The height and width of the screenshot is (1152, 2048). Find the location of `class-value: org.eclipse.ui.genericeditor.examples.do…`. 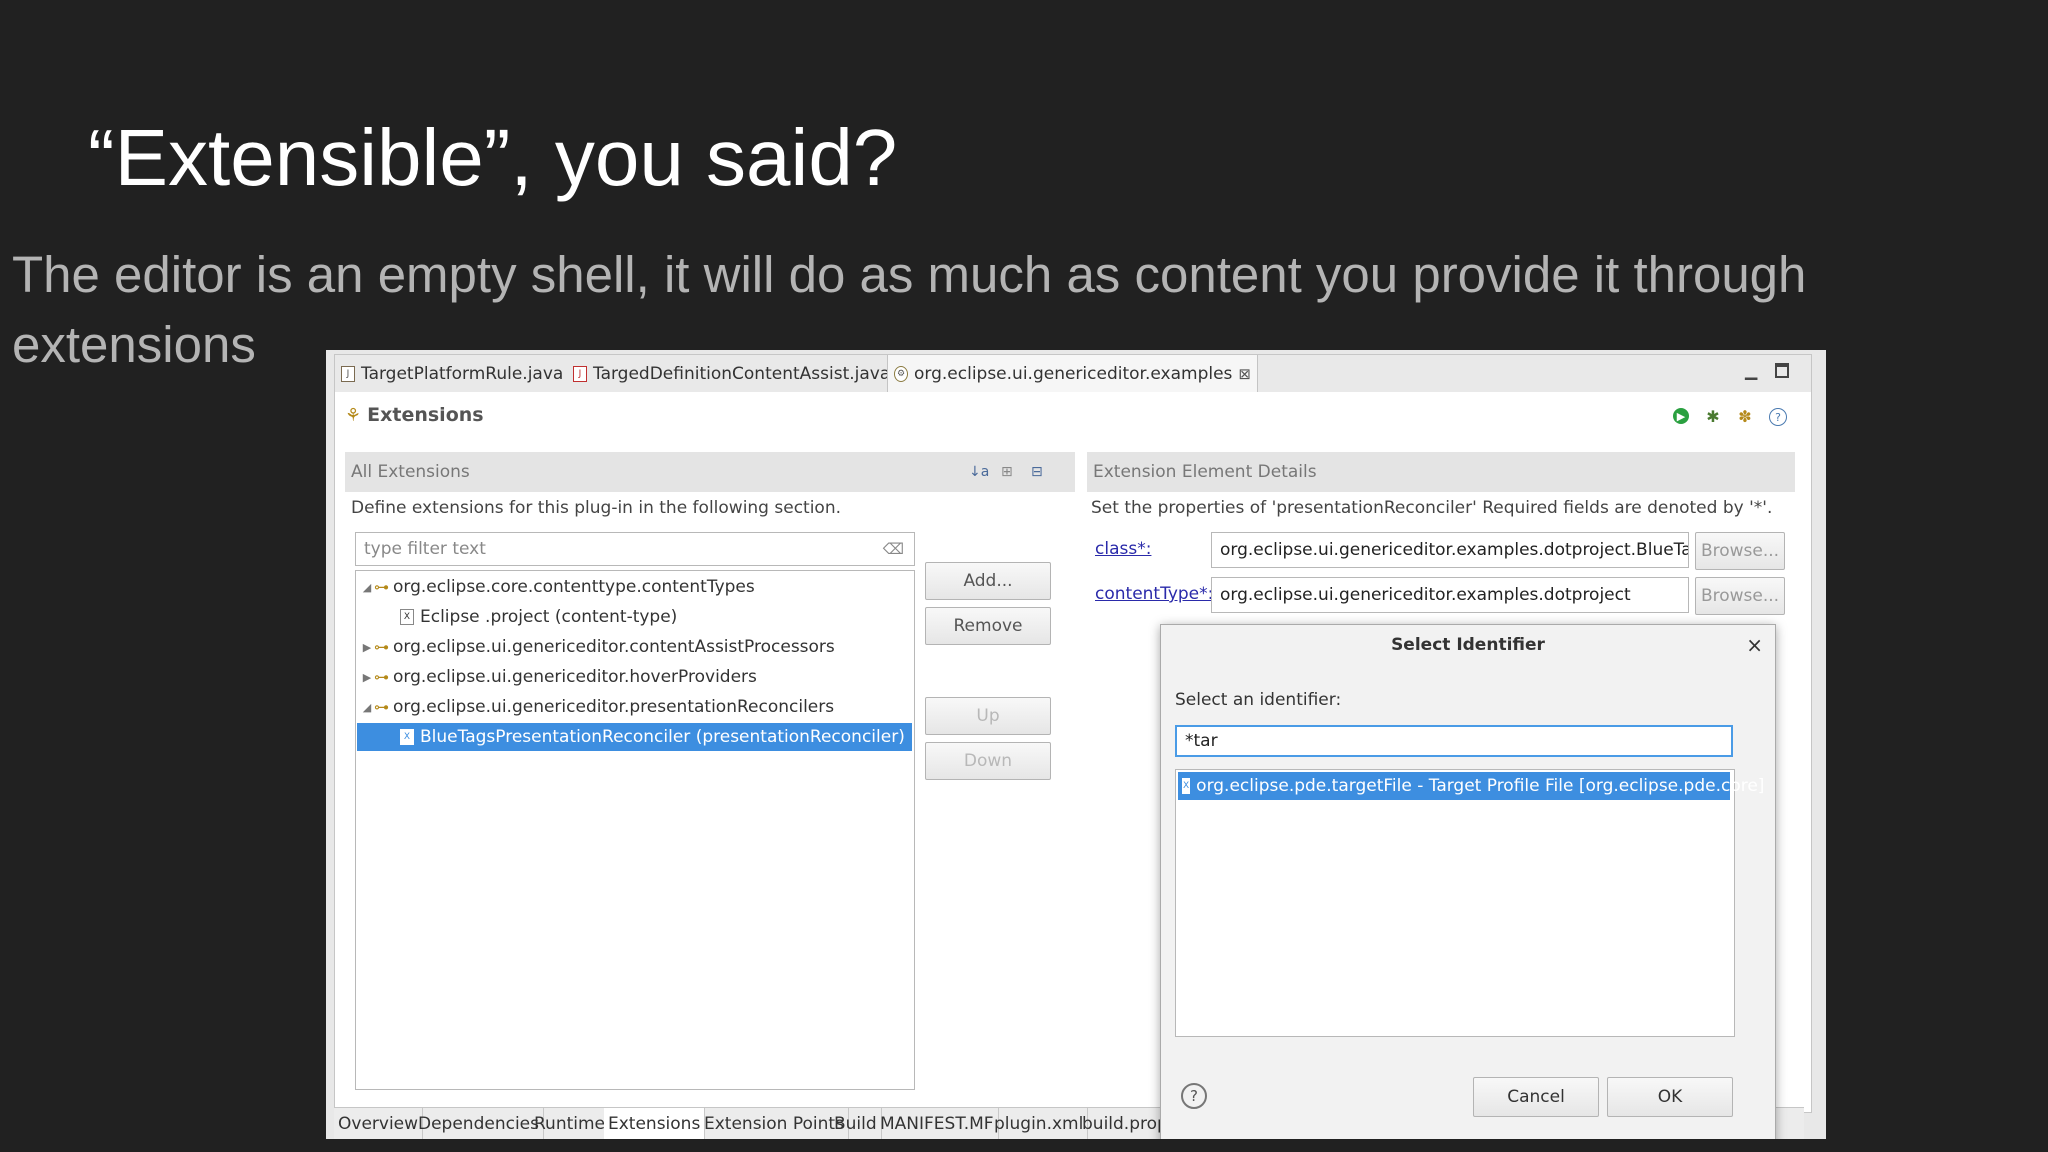

class-value: org.eclipse.ui.genericeditor.examples.do… is located at coordinates (1454, 550).